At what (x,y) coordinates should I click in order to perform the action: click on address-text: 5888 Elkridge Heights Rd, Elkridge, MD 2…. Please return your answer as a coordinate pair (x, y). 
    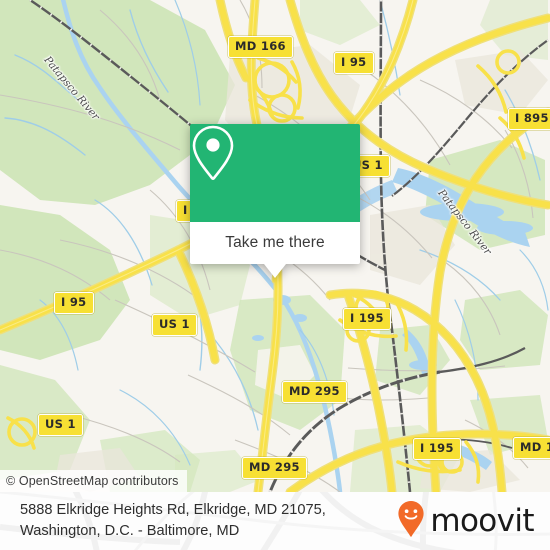
    Looking at the image, I should click on (173, 521).